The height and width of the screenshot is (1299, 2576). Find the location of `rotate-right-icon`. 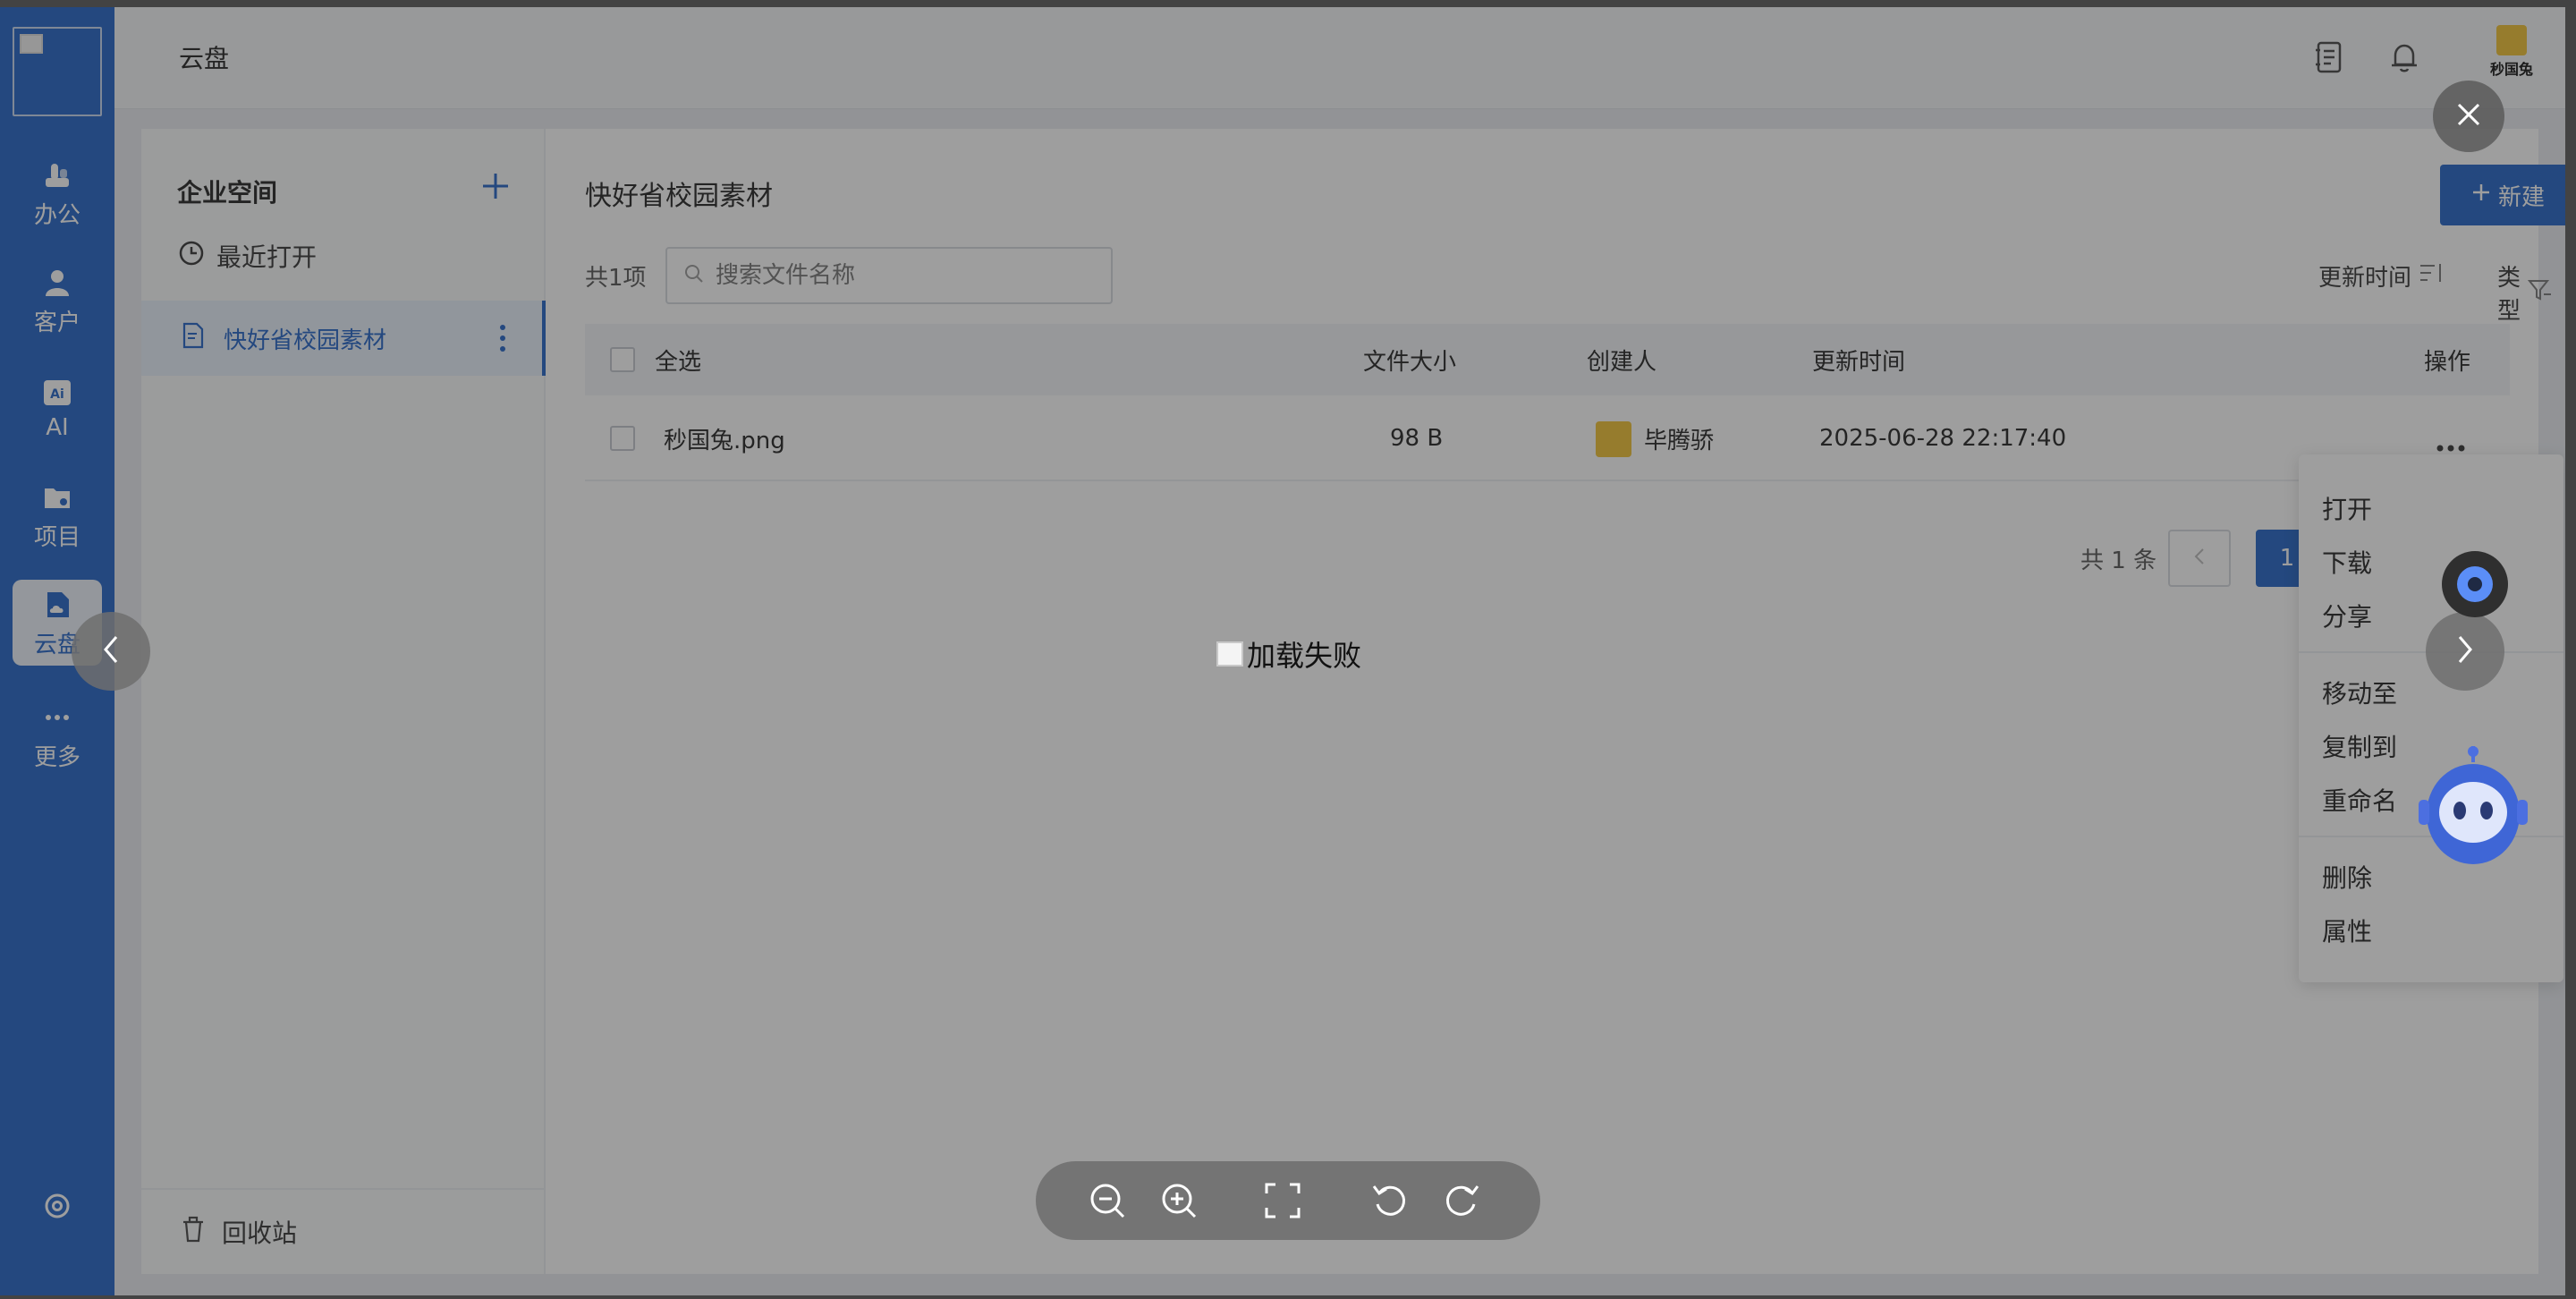

rotate-right-icon is located at coordinates (1461, 1200).